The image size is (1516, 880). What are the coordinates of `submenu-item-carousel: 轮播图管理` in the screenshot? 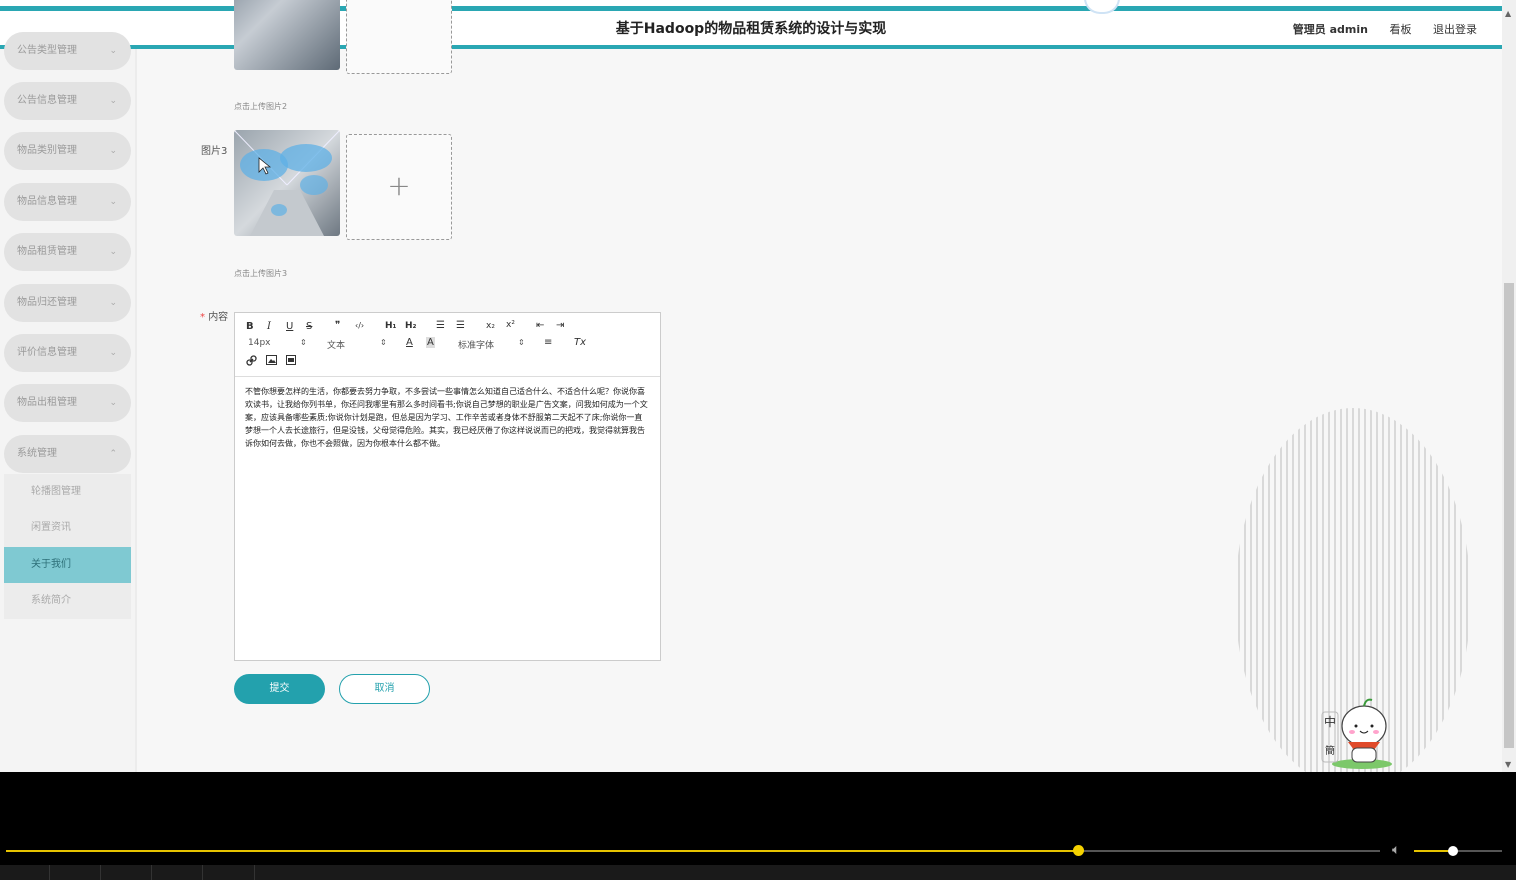 It's located at (67, 492).